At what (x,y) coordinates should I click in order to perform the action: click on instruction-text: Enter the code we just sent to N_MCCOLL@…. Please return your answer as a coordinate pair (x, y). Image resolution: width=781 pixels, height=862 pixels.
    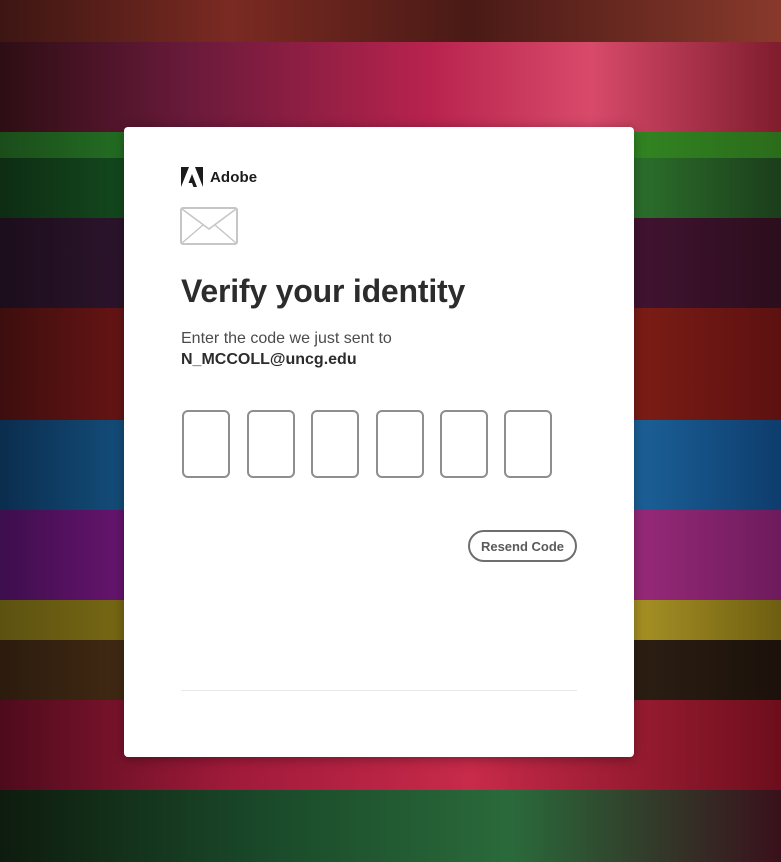
    Looking at the image, I should click on (286, 349).